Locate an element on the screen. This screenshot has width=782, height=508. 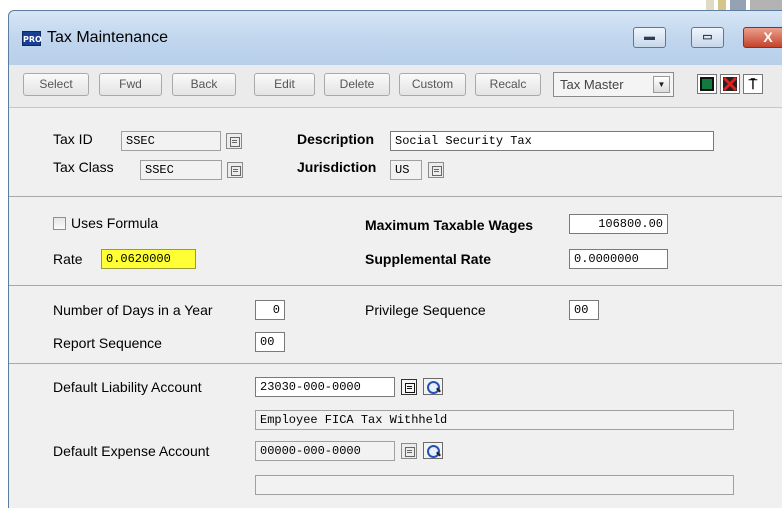
jurisdiction-lookup-icon is located at coordinates (436, 170).